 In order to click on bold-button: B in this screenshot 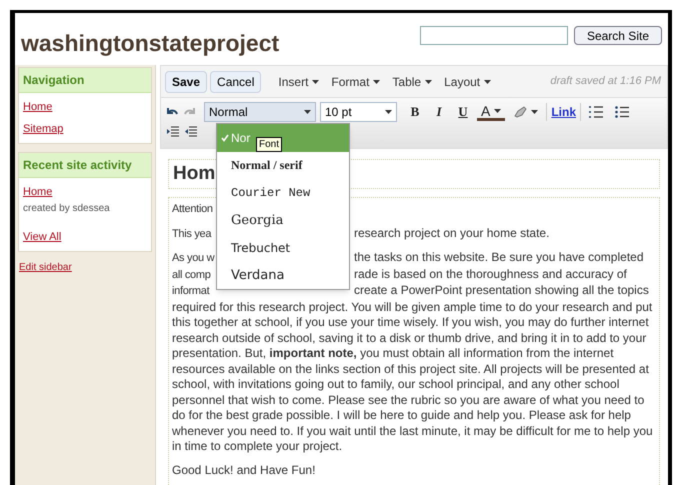, I will do `click(415, 112)`.